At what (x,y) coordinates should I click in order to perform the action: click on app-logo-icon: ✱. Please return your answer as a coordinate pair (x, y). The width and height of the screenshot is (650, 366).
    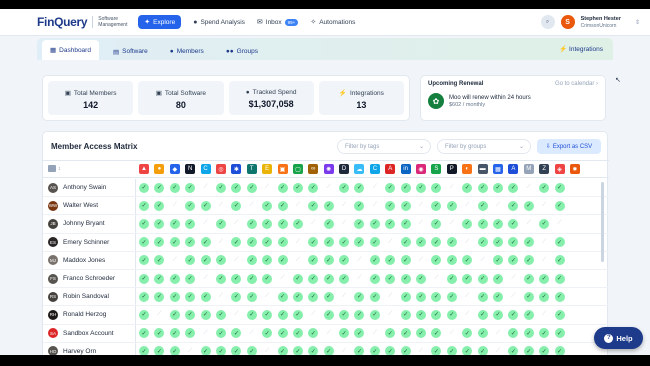
    Looking at the image, I should click on (236, 169).